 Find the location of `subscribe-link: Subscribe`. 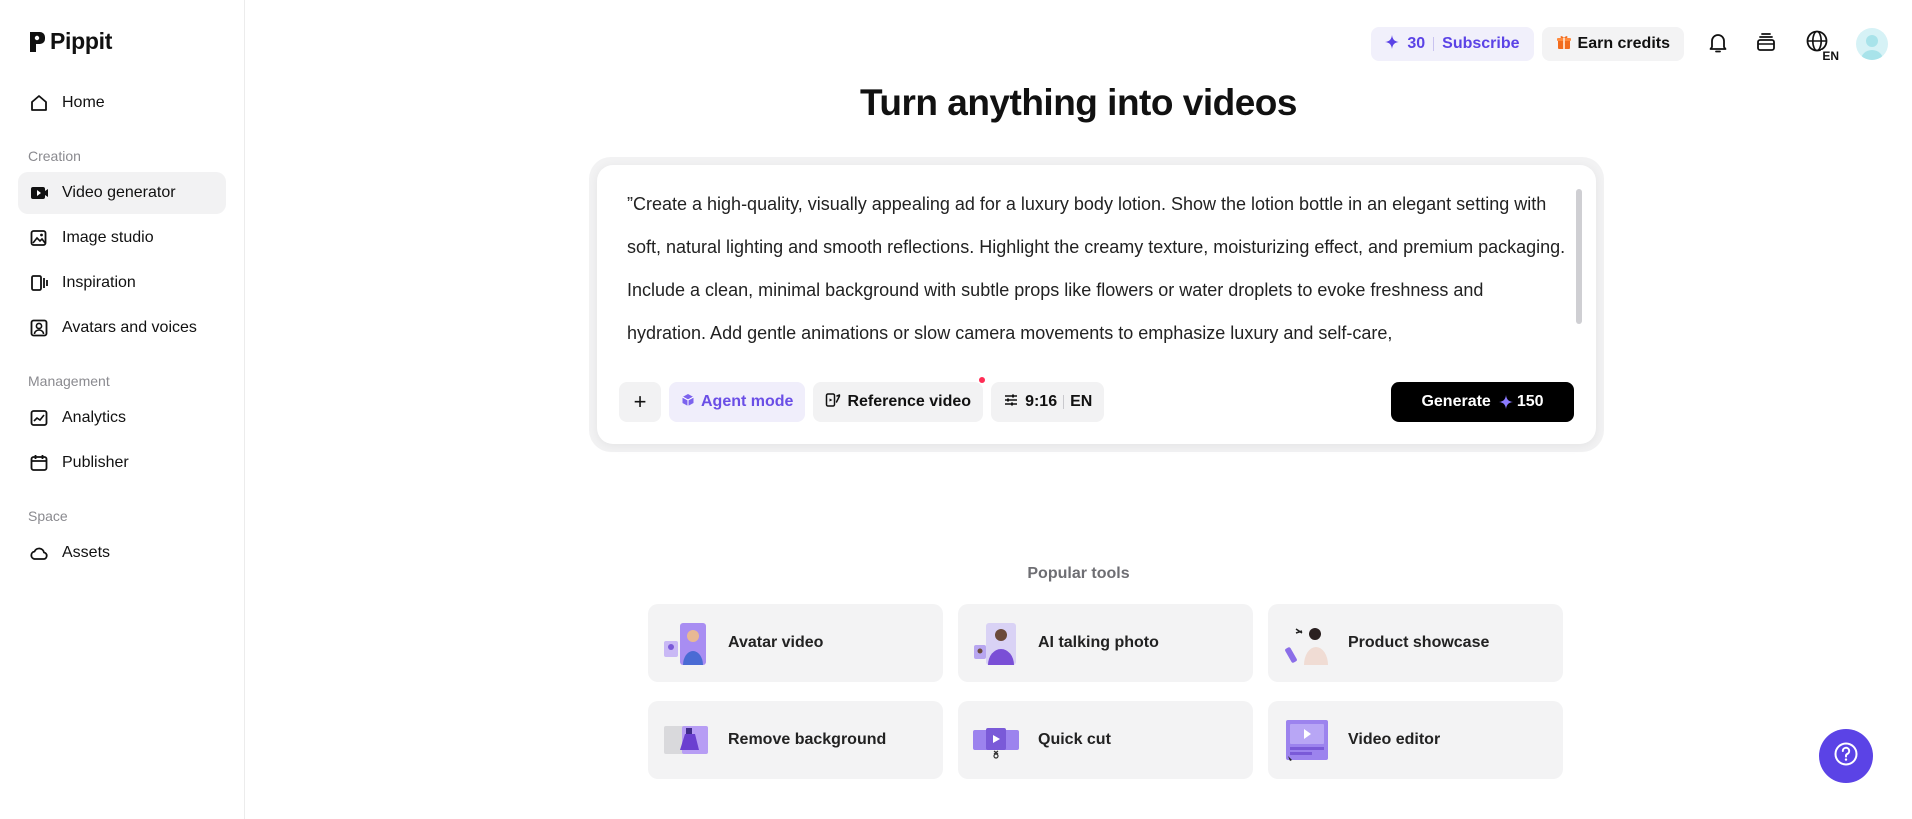

subscribe-link: Subscribe is located at coordinates (1480, 44).